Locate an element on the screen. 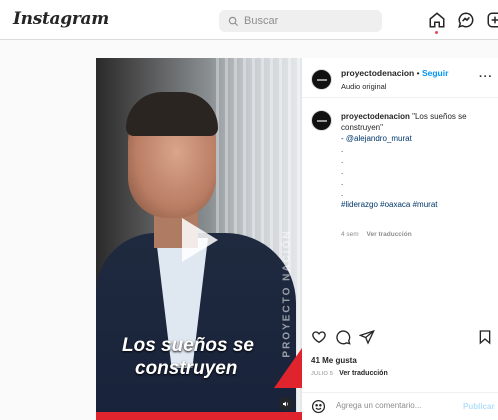  caption-avatar is located at coordinates (321, 120).